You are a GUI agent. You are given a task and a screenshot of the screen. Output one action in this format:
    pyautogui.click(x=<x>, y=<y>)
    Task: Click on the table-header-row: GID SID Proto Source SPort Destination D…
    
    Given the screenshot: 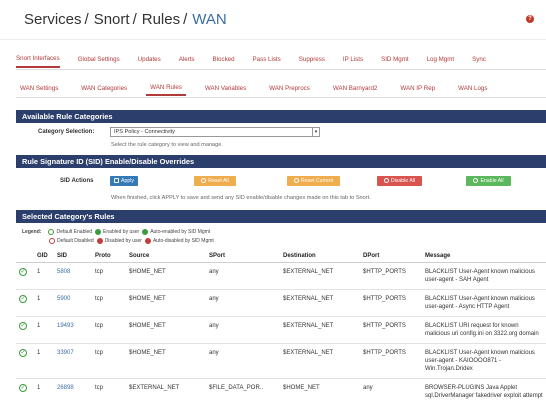 What is the action you would take?
    pyautogui.click(x=281, y=256)
    